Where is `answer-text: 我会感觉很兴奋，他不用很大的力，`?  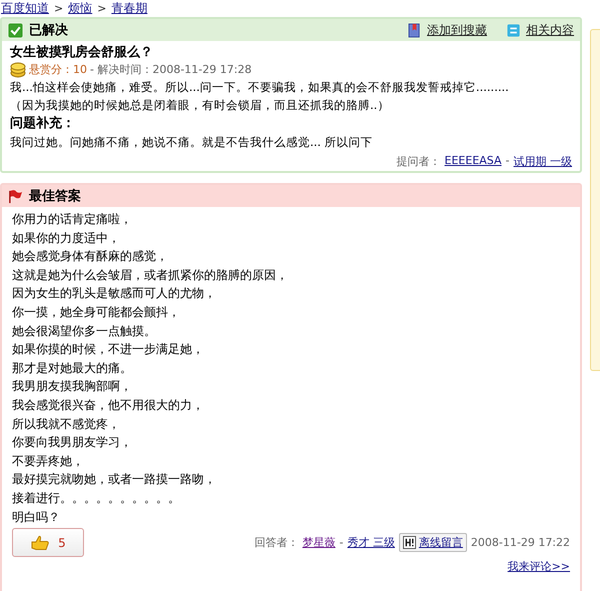
answer-text: 我会感觉很兴奋，他不用很大的力， is located at coordinates (108, 405).